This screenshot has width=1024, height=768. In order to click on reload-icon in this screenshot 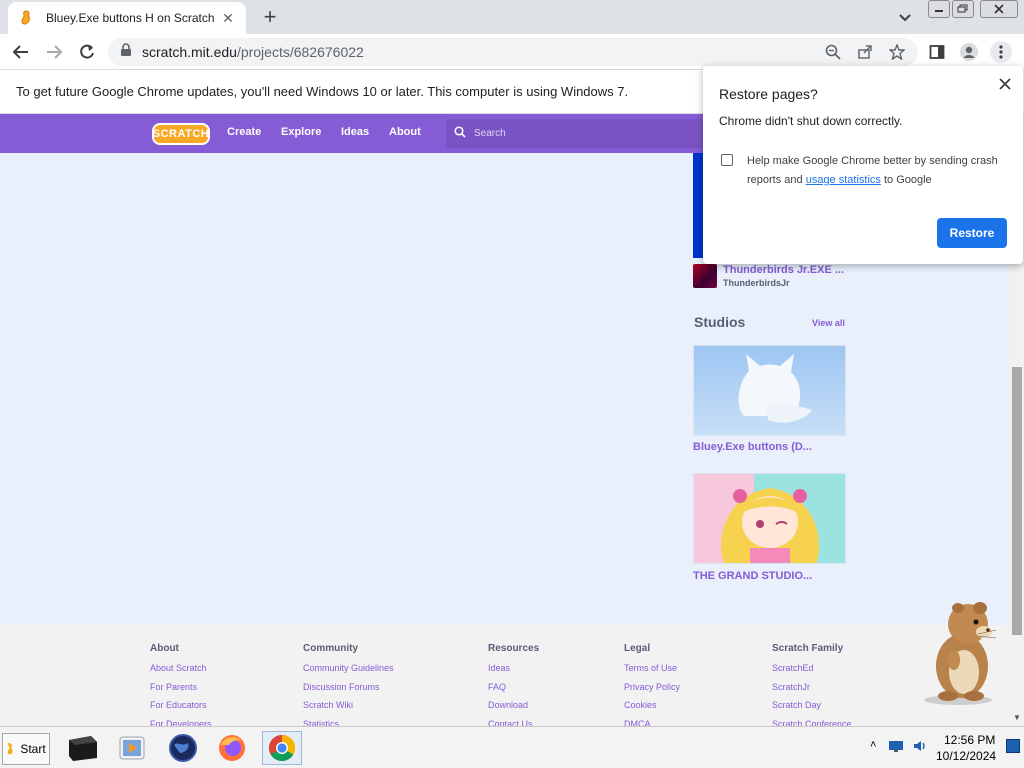, I will do `click(87, 52)`.